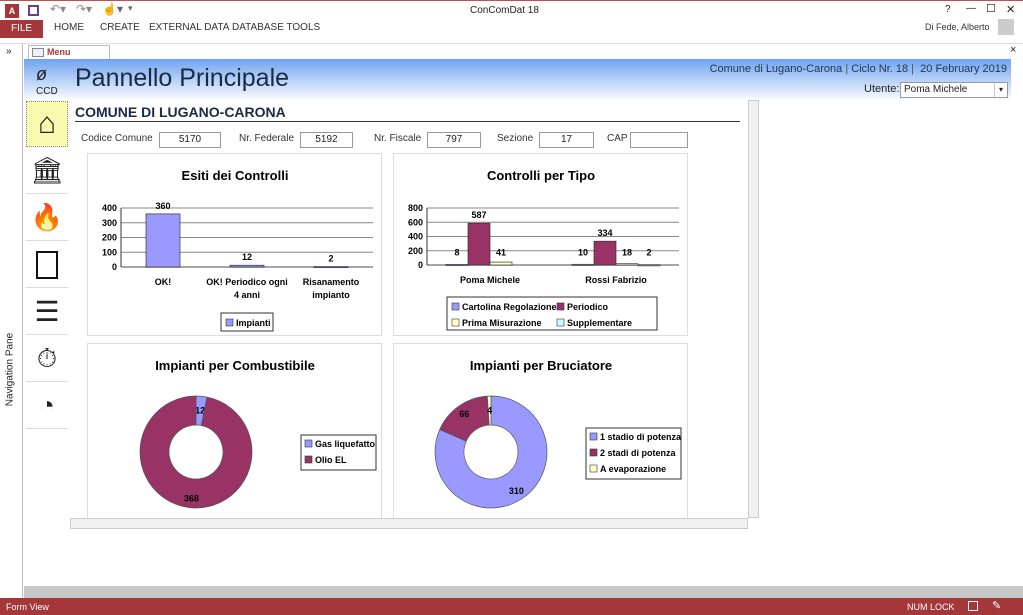  What do you see at coordinates (120, 27) in the screenshot?
I see `tab-create: CREATE` at bounding box center [120, 27].